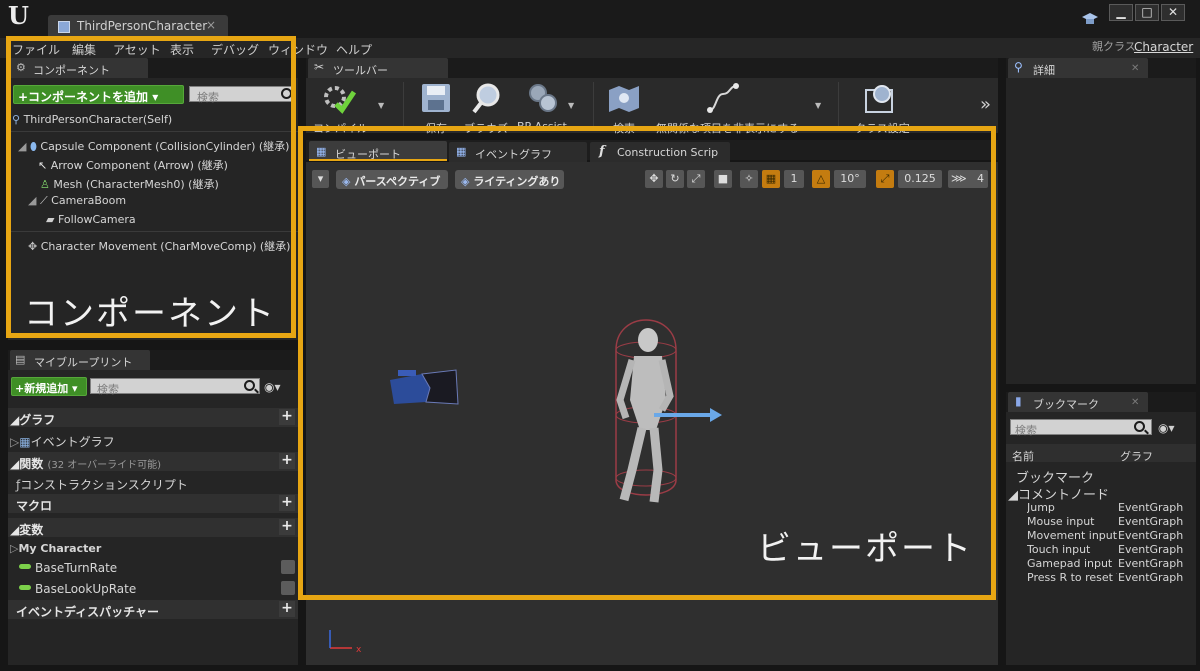 The image size is (1200, 671). What do you see at coordinates (83, 362) in the screenshot?
I see `myblueprint-tab-label: マイブループリント` at bounding box center [83, 362].